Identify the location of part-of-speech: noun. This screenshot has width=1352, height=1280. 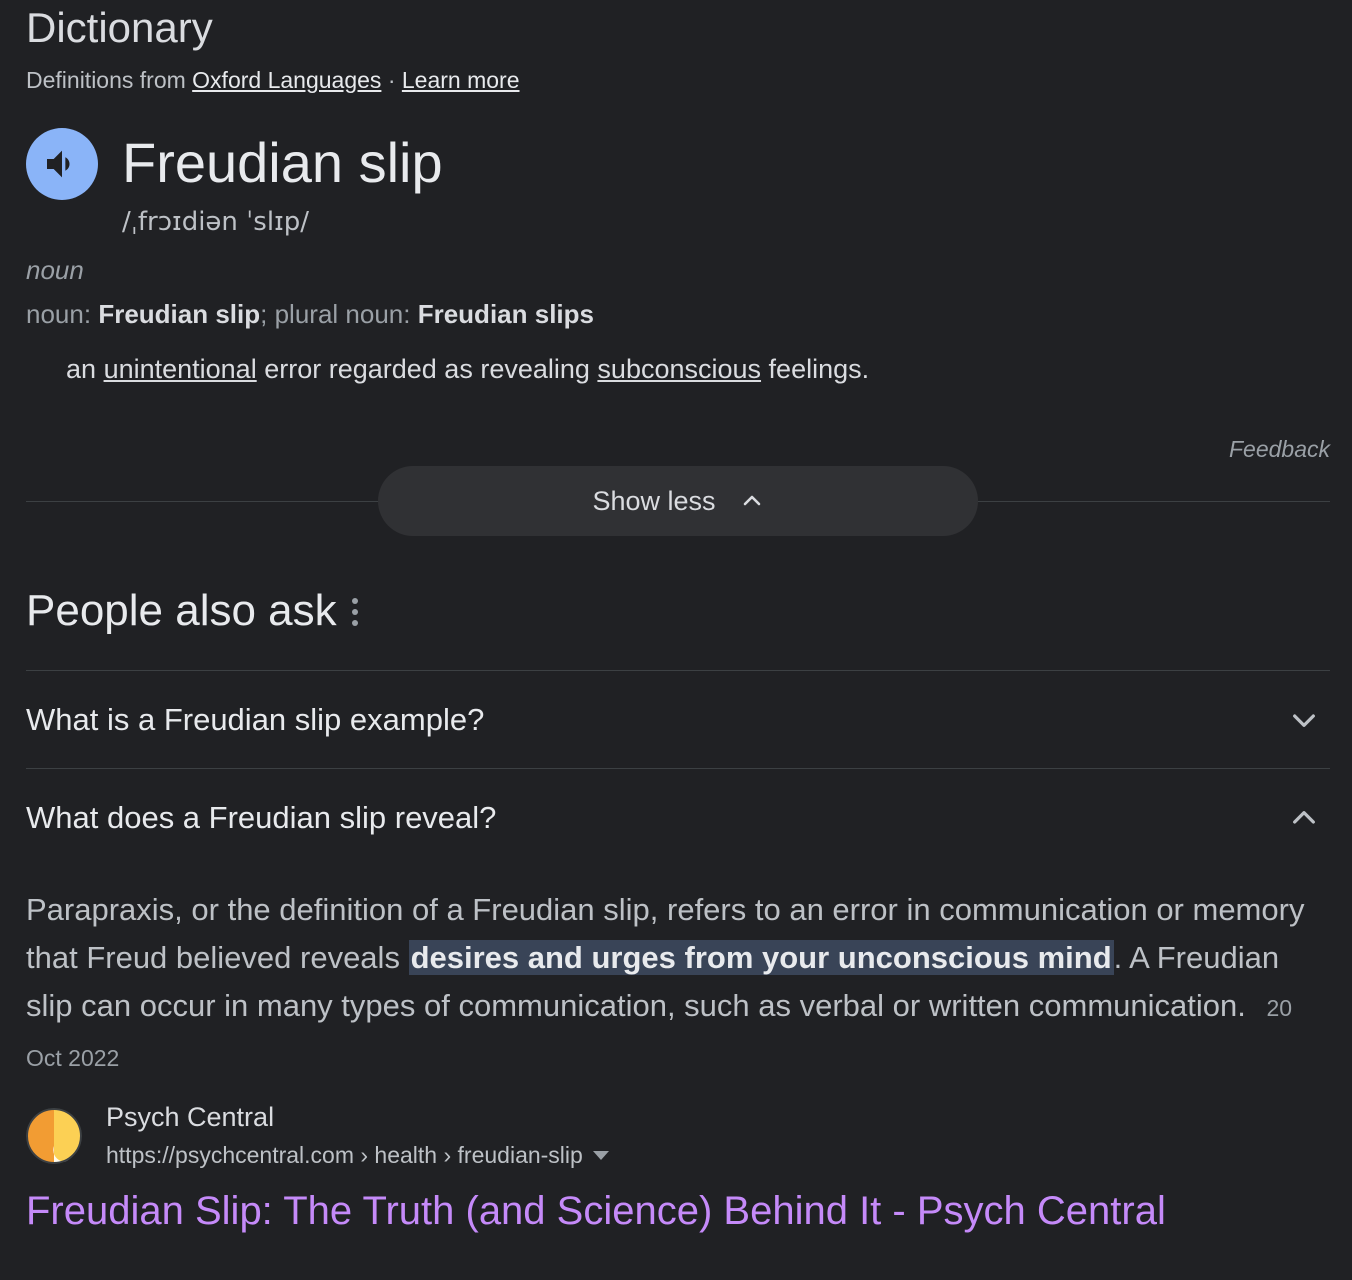
(55, 270).